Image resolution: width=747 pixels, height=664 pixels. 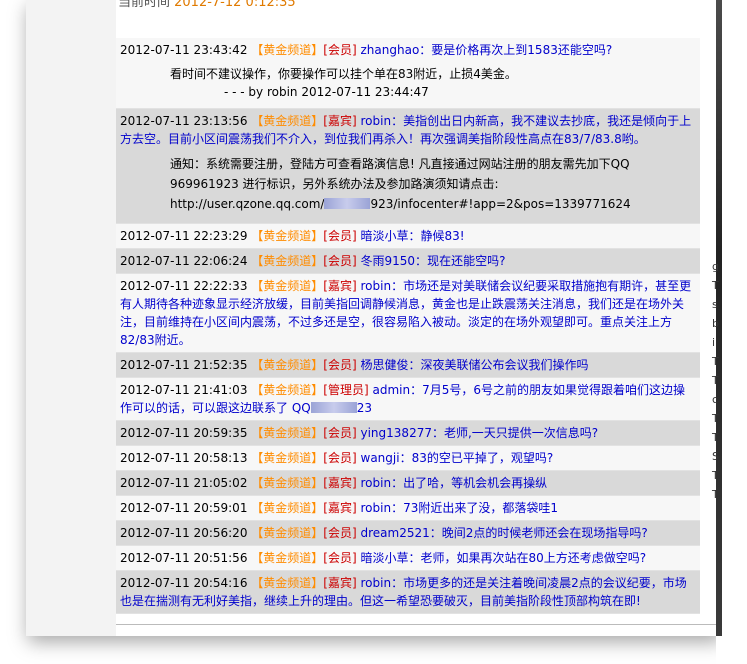 What do you see at coordinates (380, 458) in the screenshot?
I see `message-author: wangji` at bounding box center [380, 458].